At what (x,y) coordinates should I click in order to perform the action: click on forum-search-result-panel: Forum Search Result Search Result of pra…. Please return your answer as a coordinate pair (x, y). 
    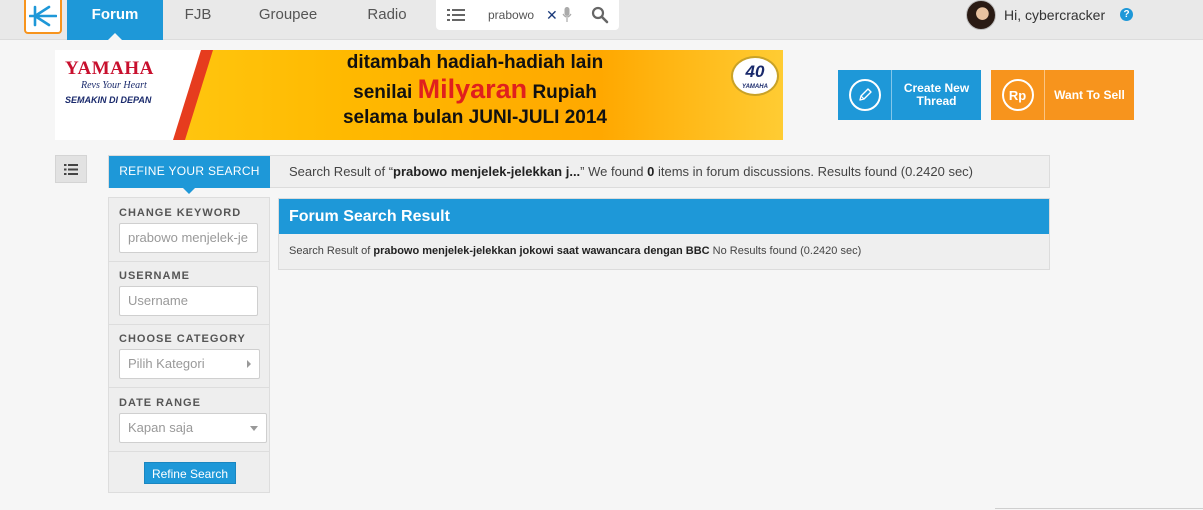
    Looking at the image, I should click on (664, 234).